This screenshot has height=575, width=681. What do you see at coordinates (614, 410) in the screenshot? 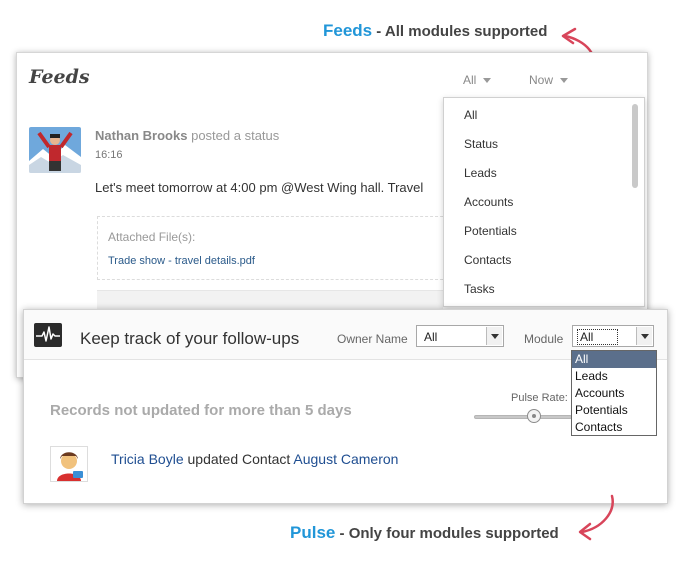
I see `module-option-potentials: Potentials` at bounding box center [614, 410].